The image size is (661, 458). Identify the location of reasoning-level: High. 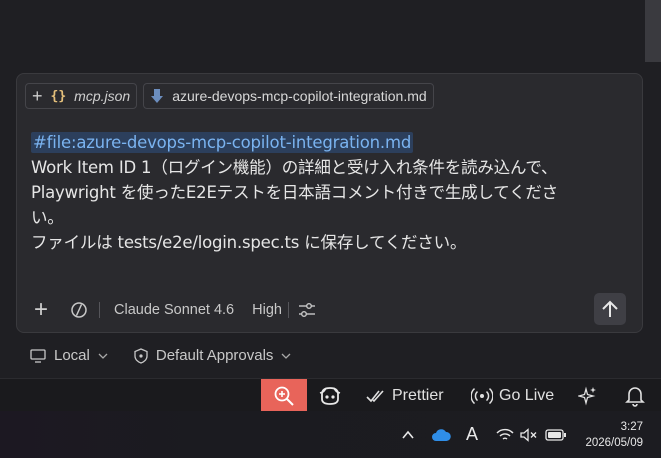
(267, 310).